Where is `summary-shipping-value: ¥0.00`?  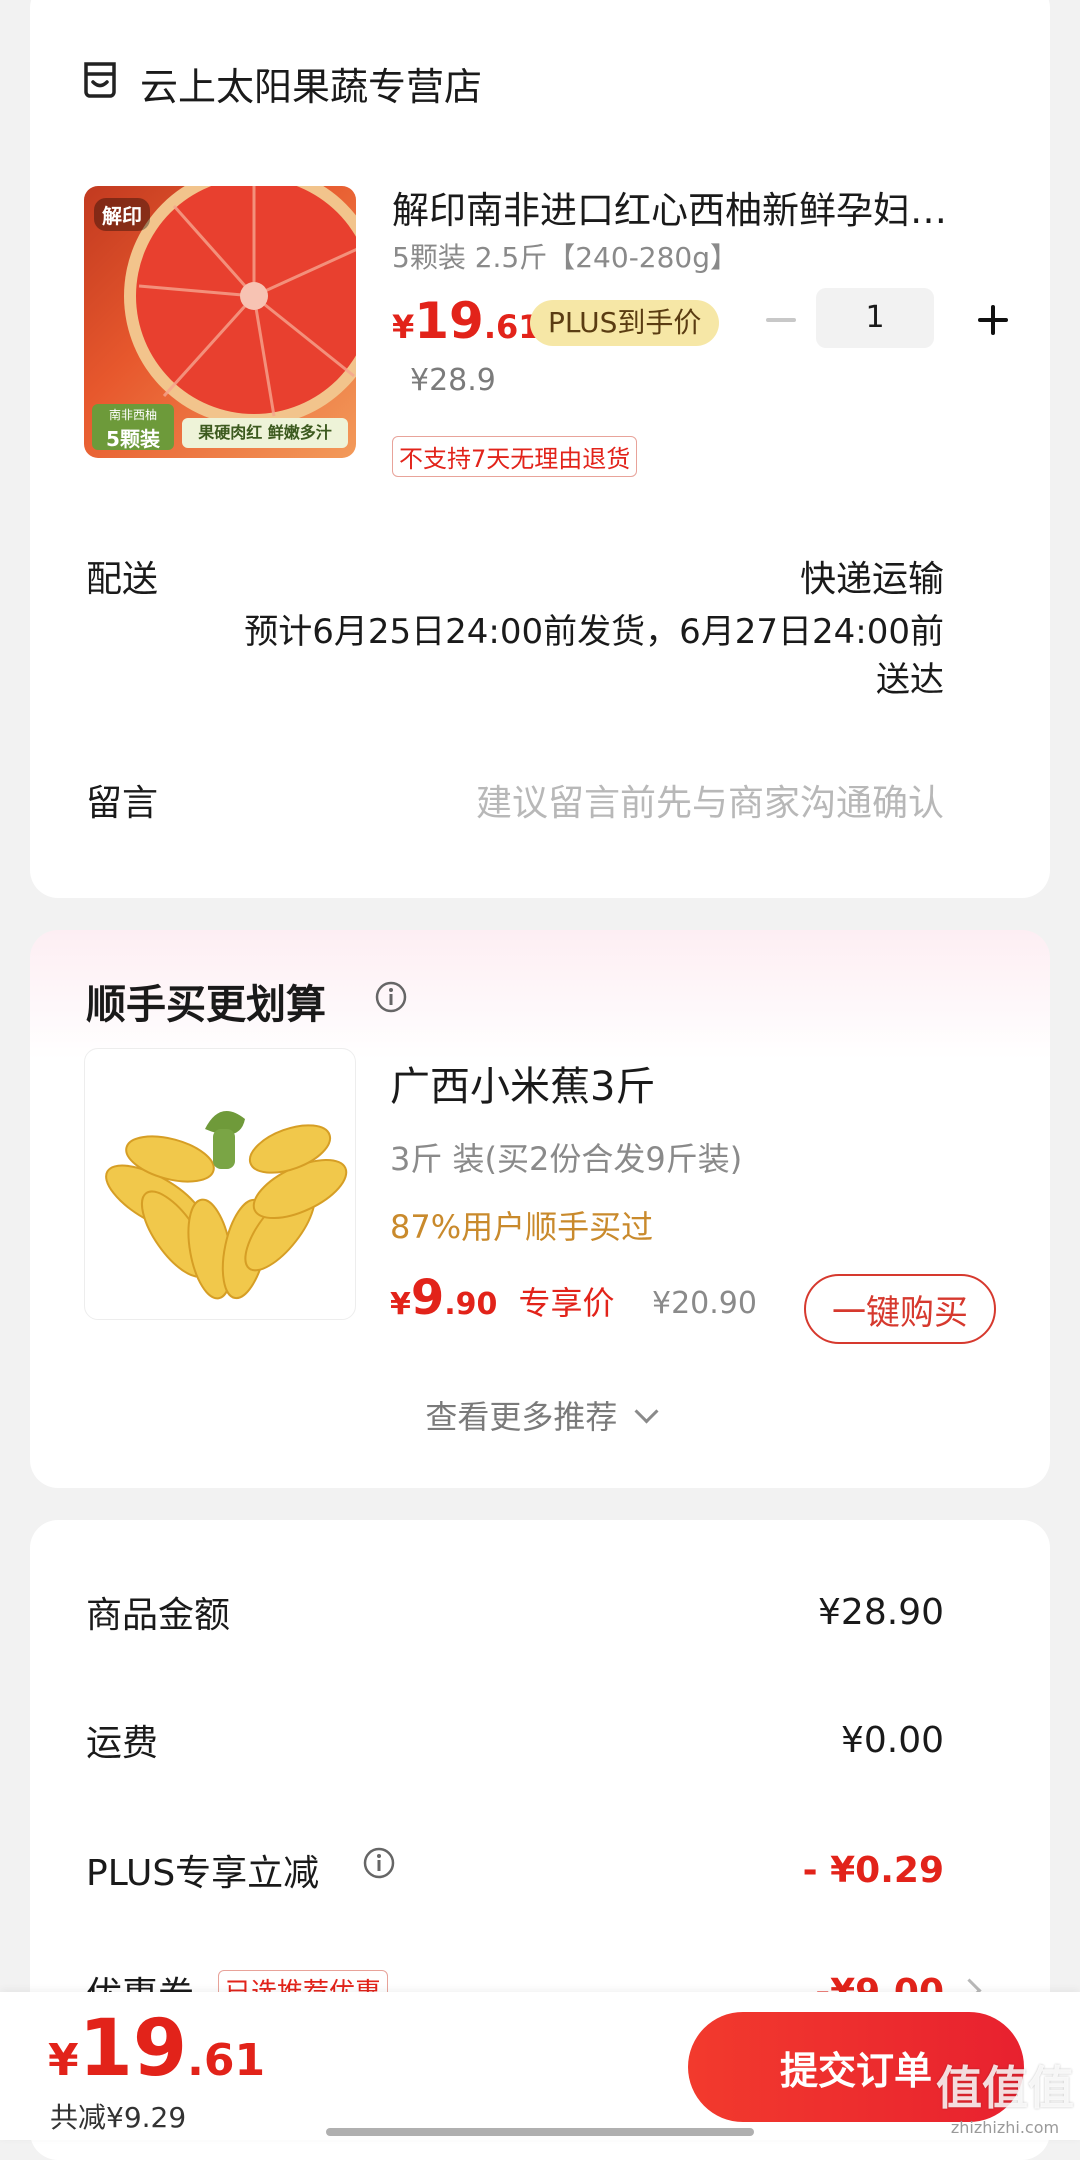 summary-shipping-value: ¥0.00 is located at coordinates (892, 1740).